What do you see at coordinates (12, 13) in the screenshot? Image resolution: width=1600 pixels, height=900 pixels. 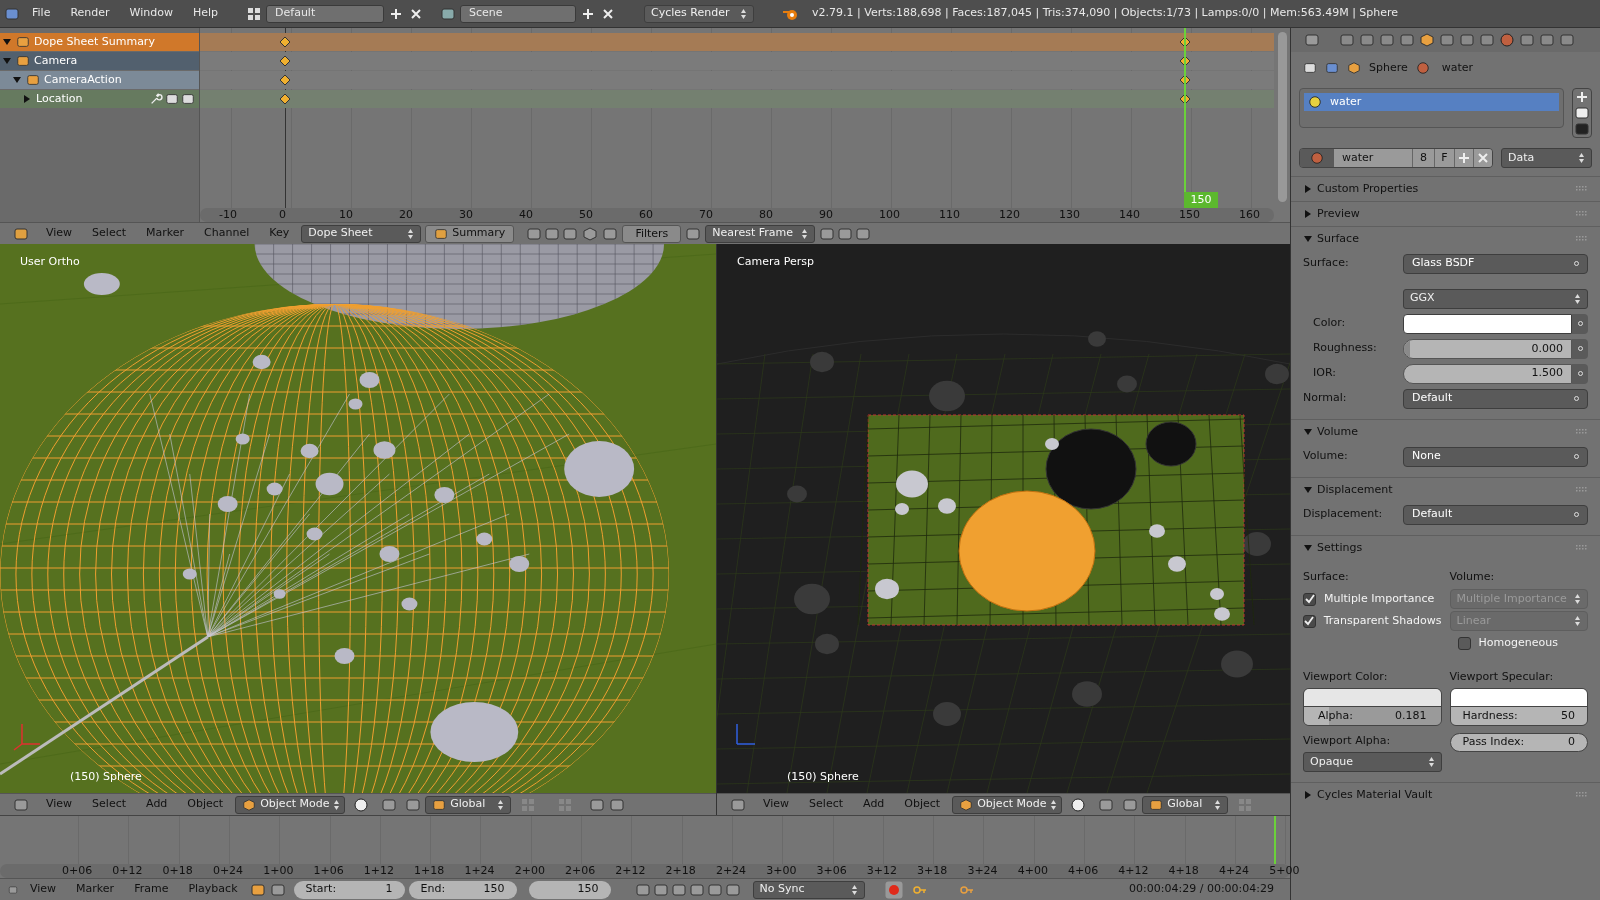 I see `info-icon` at bounding box center [12, 13].